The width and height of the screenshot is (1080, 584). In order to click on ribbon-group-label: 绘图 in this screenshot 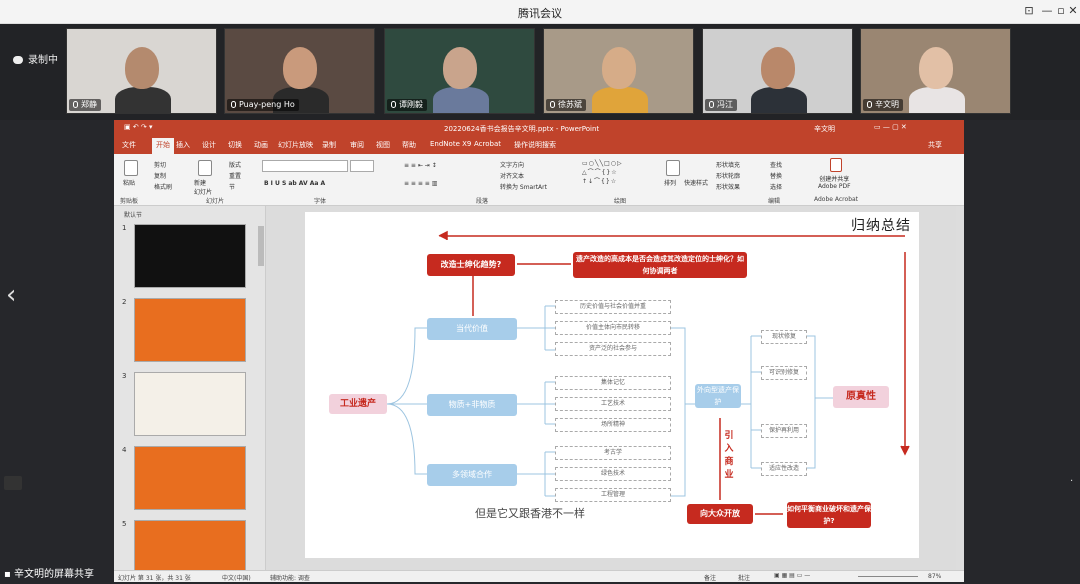, I will do `click(620, 201)`.